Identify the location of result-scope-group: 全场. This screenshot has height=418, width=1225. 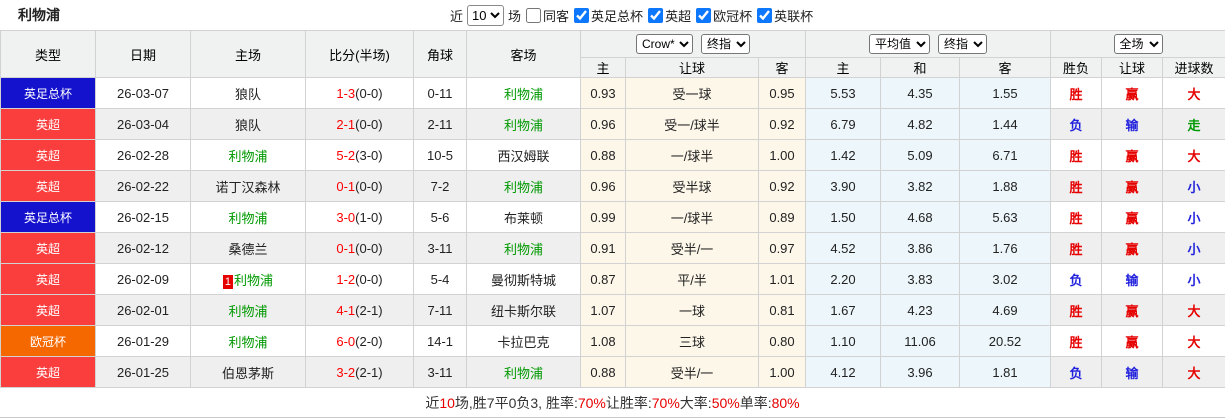
(1138, 44).